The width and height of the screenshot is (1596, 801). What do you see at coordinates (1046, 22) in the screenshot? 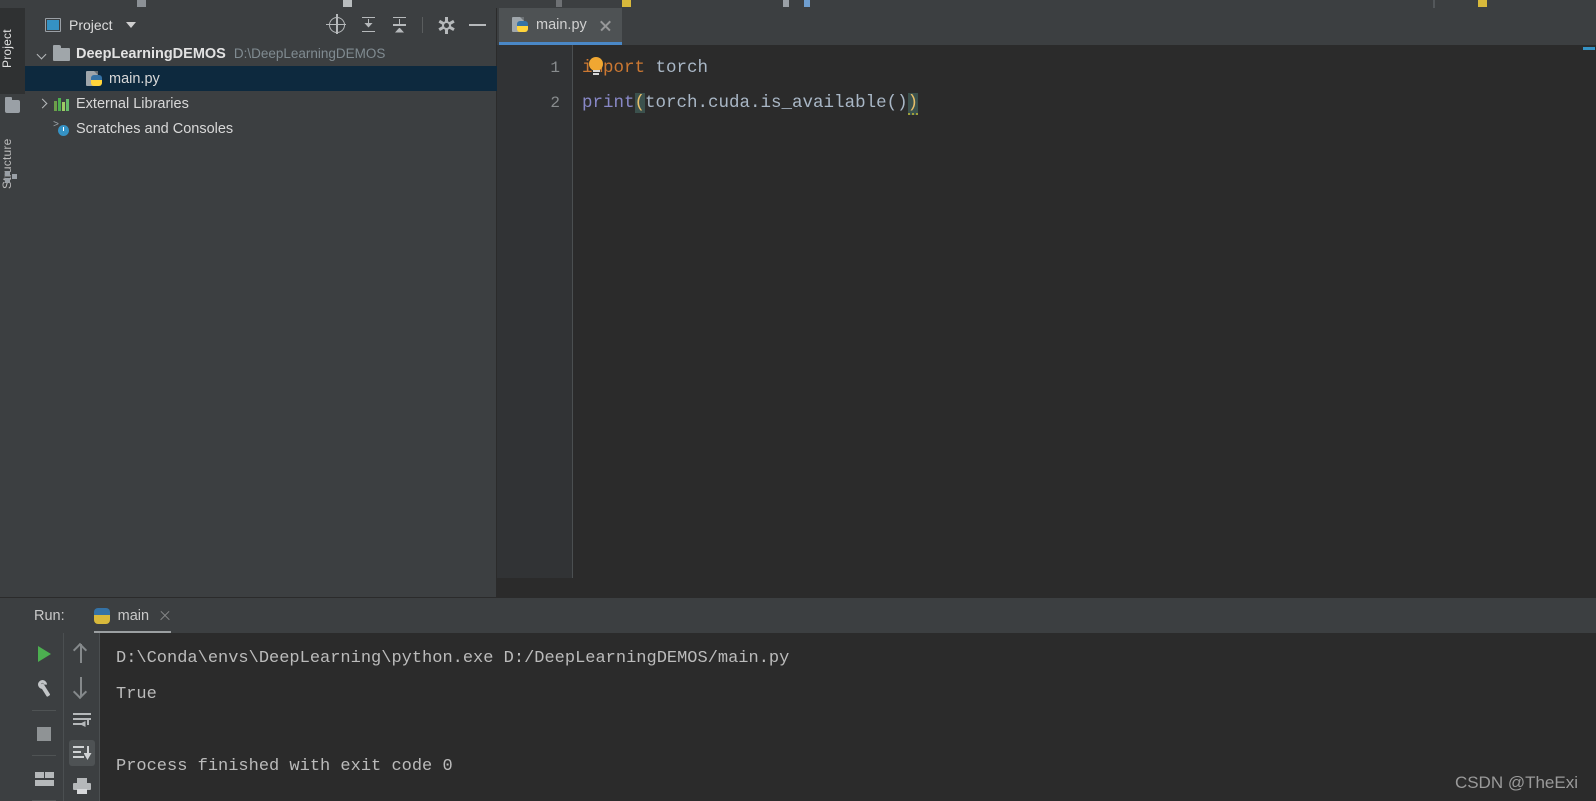
I see `editor-tab-bar: main.py` at bounding box center [1046, 22].